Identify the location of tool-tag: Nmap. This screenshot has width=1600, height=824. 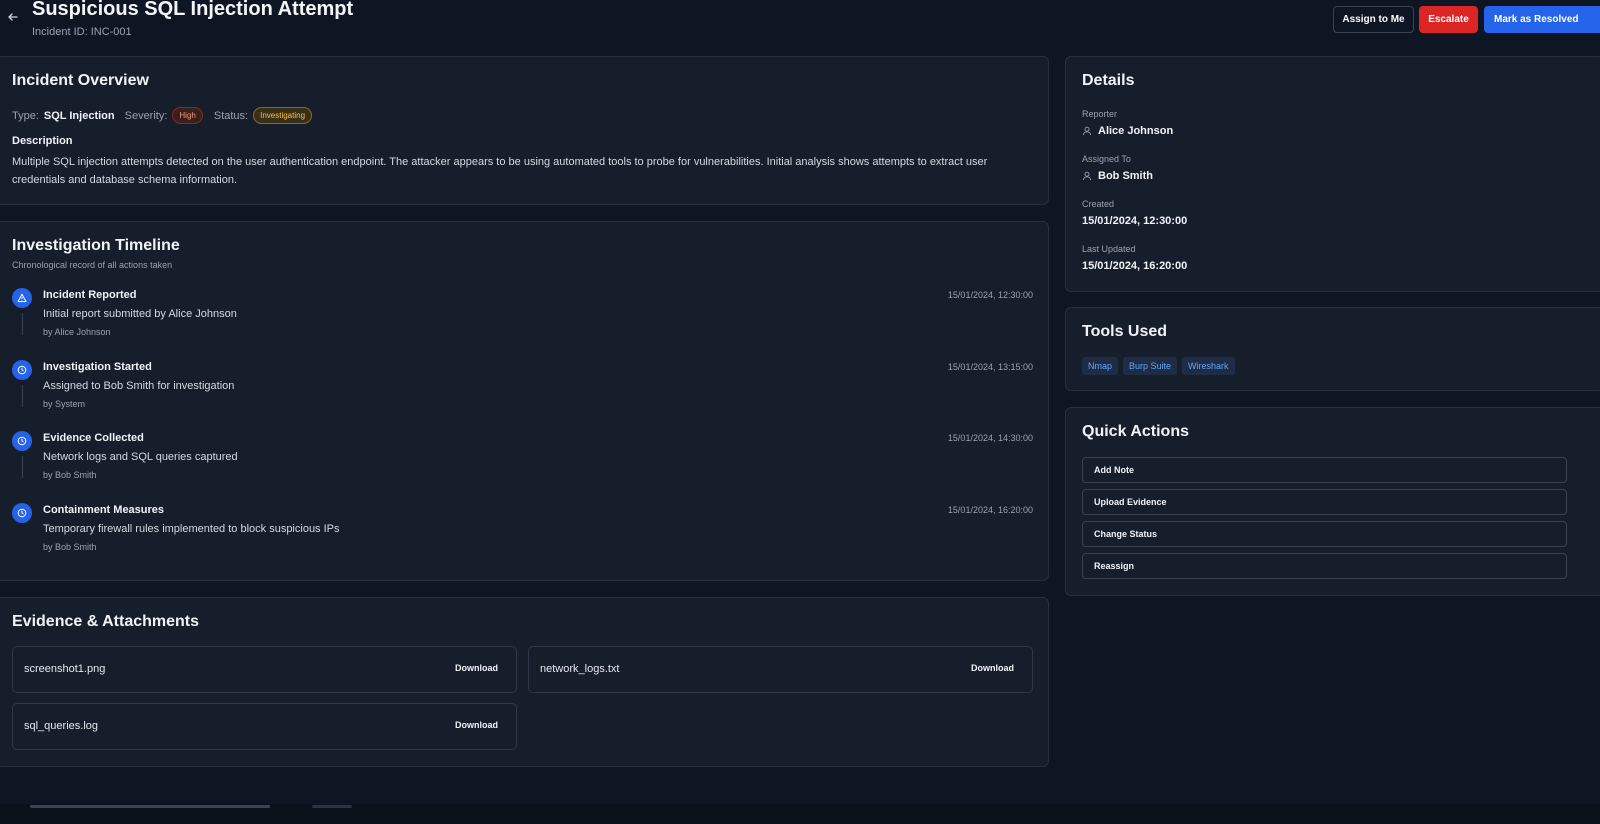
(1100, 366).